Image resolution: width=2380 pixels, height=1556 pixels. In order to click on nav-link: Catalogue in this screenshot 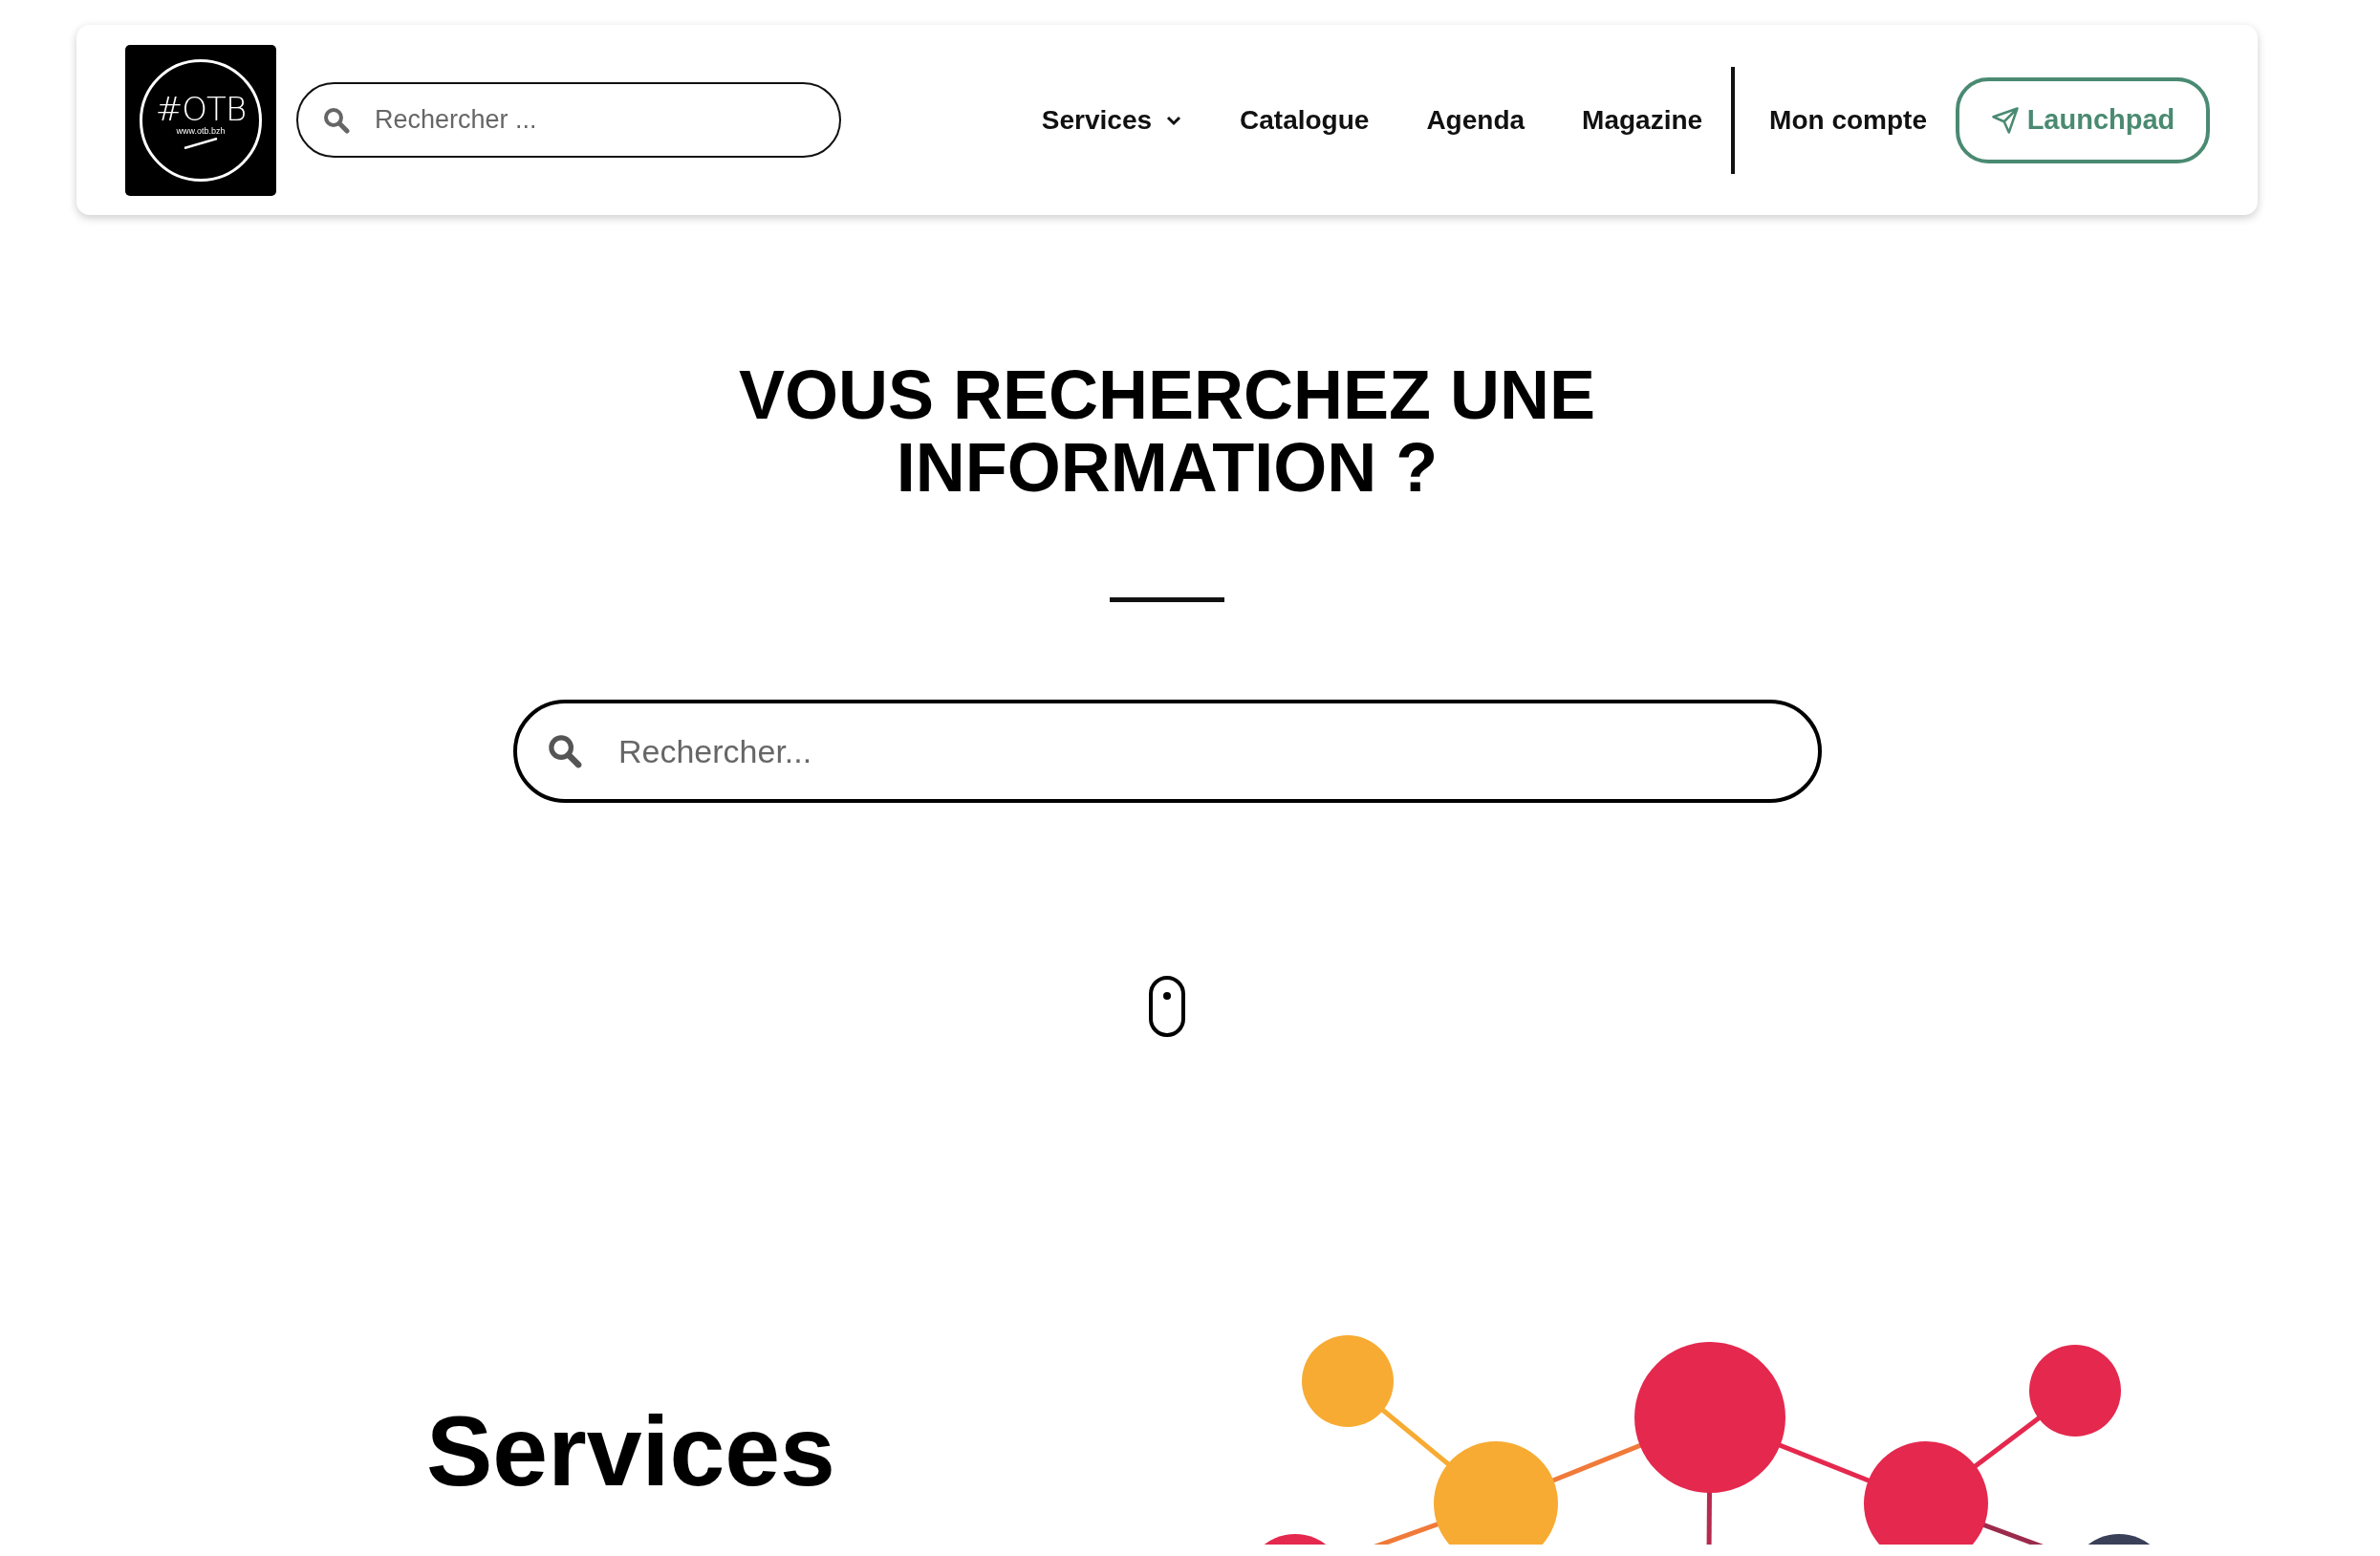, I will do `click(1305, 120)`.